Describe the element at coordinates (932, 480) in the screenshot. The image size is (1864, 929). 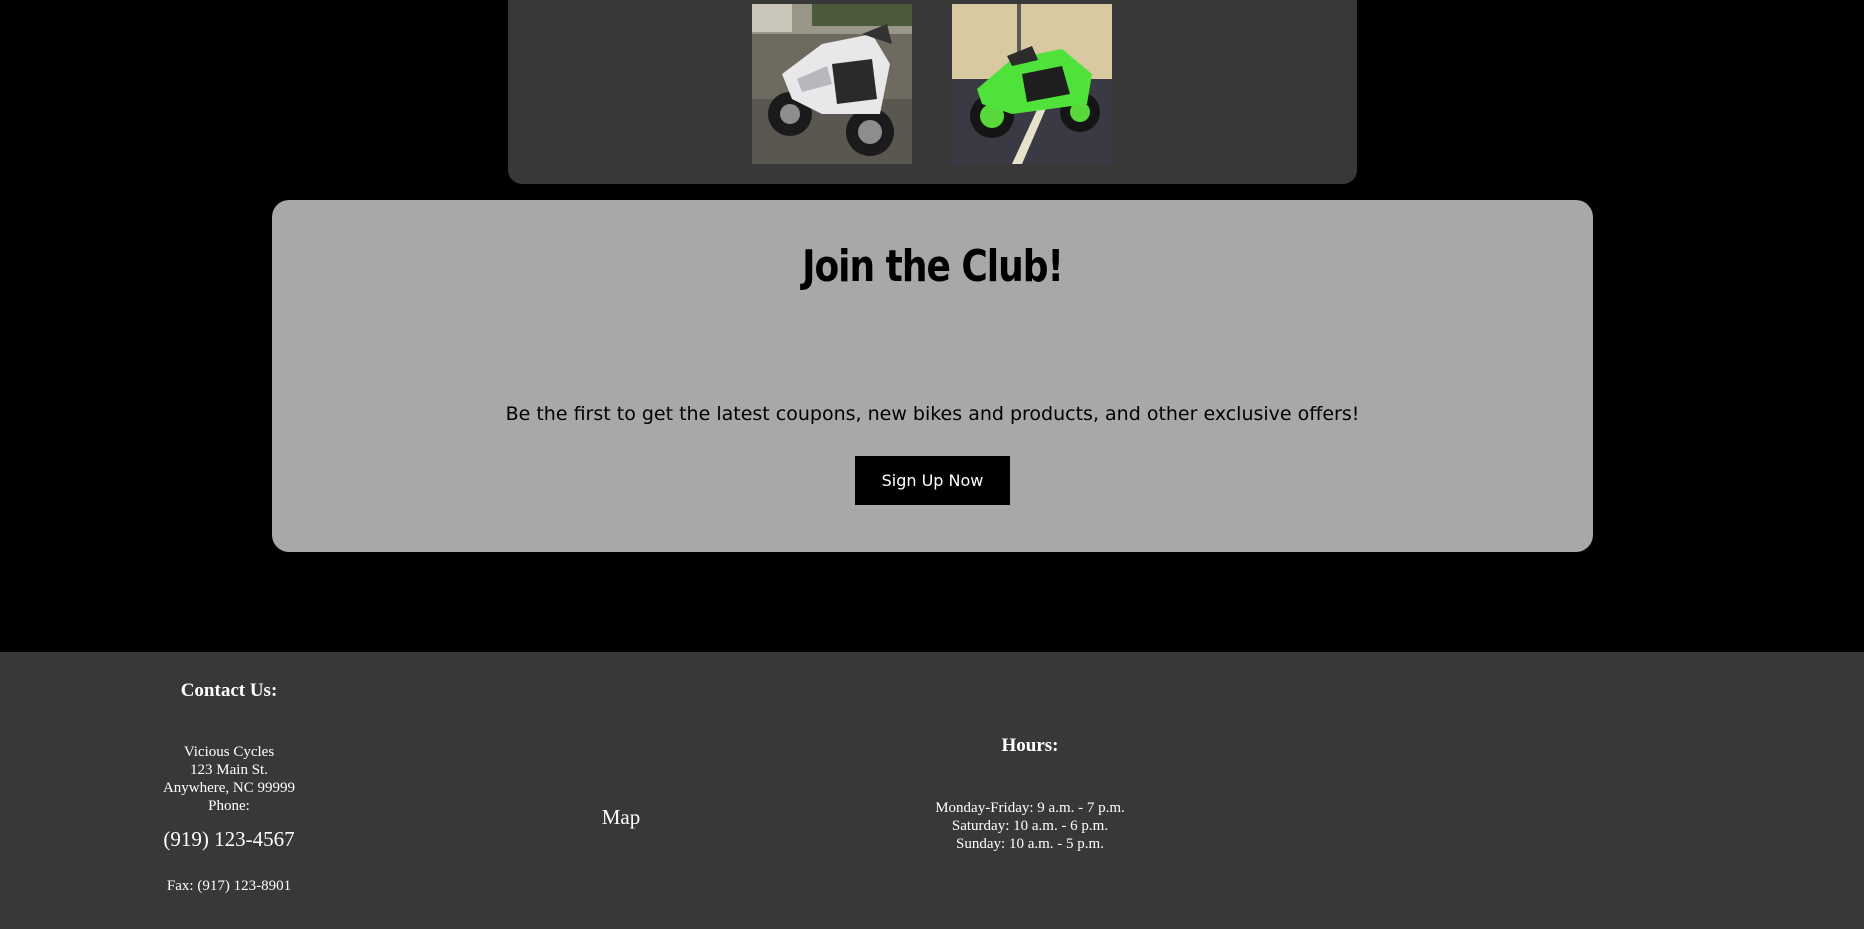
I see `sign-up-button: Sign Up Now` at that location.